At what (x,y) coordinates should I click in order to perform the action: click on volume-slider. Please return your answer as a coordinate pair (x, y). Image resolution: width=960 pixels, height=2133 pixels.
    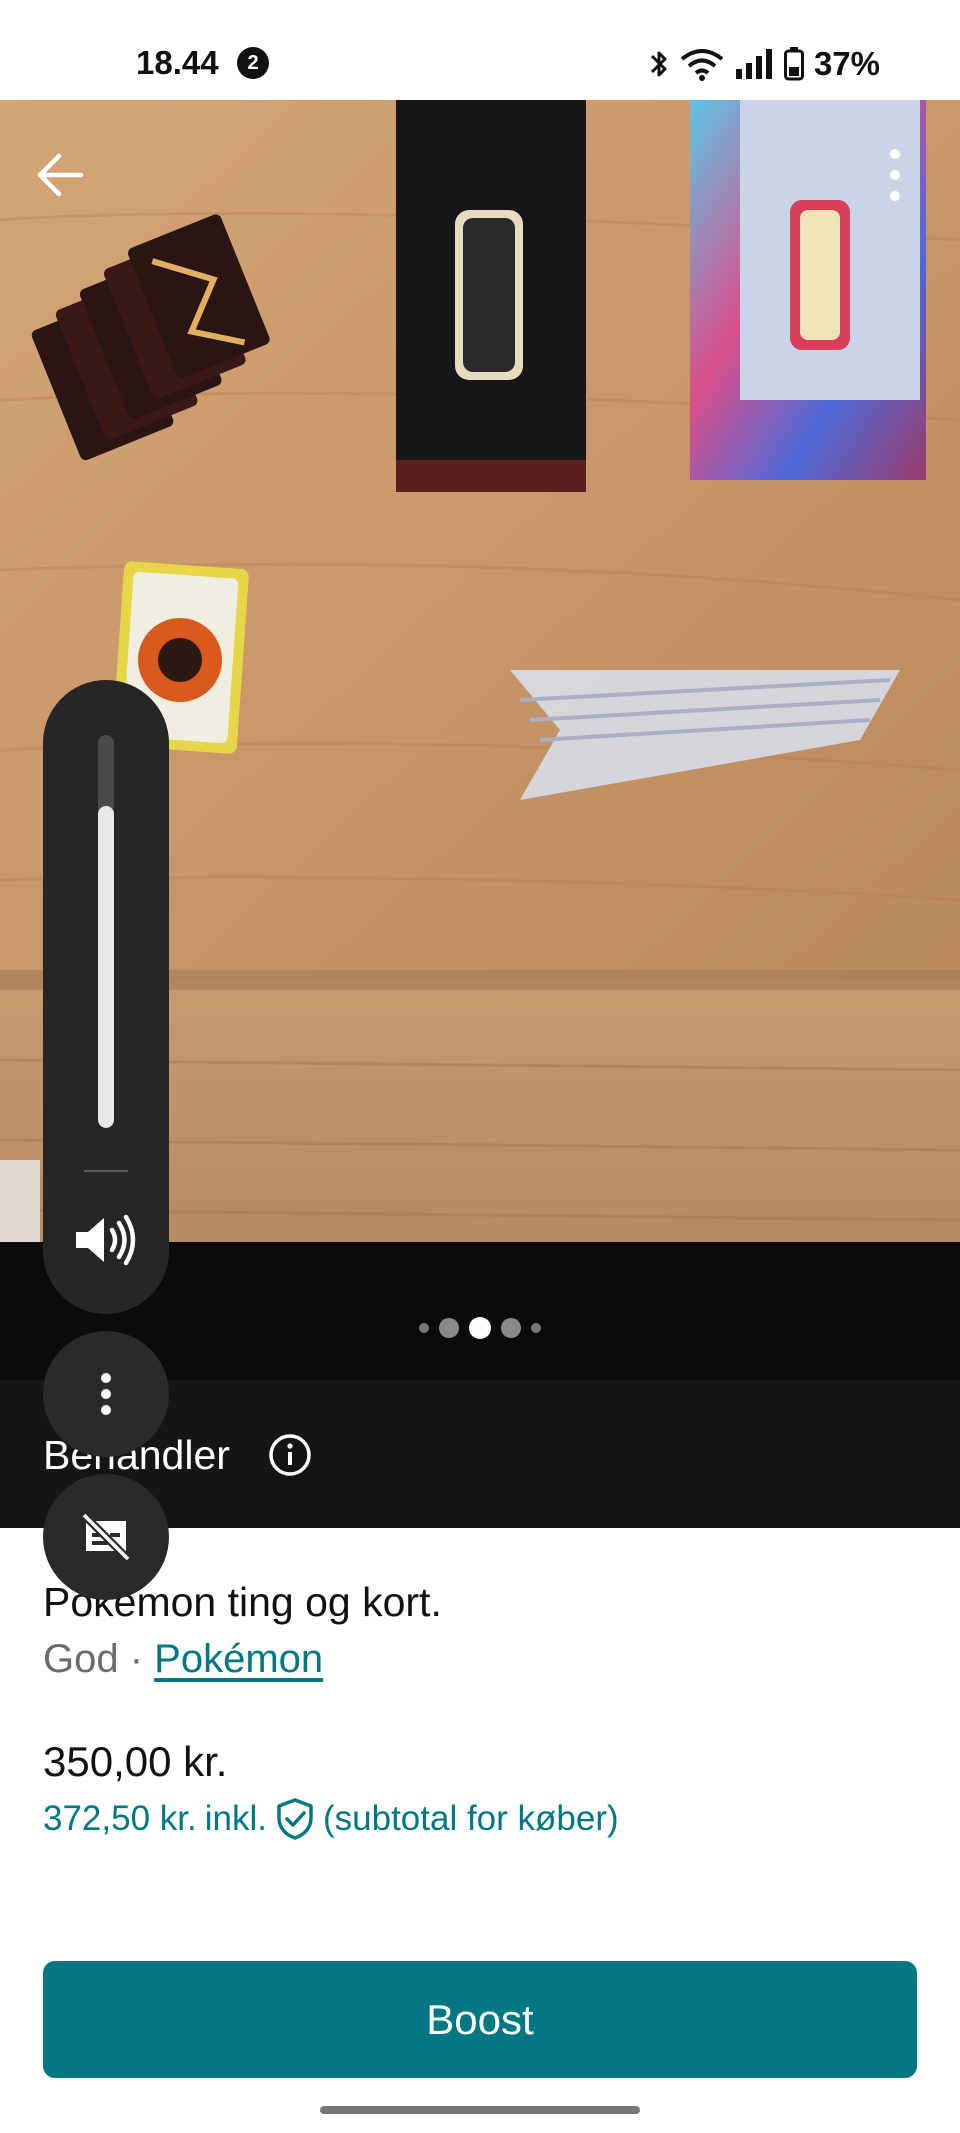
    Looking at the image, I should click on (106, 931).